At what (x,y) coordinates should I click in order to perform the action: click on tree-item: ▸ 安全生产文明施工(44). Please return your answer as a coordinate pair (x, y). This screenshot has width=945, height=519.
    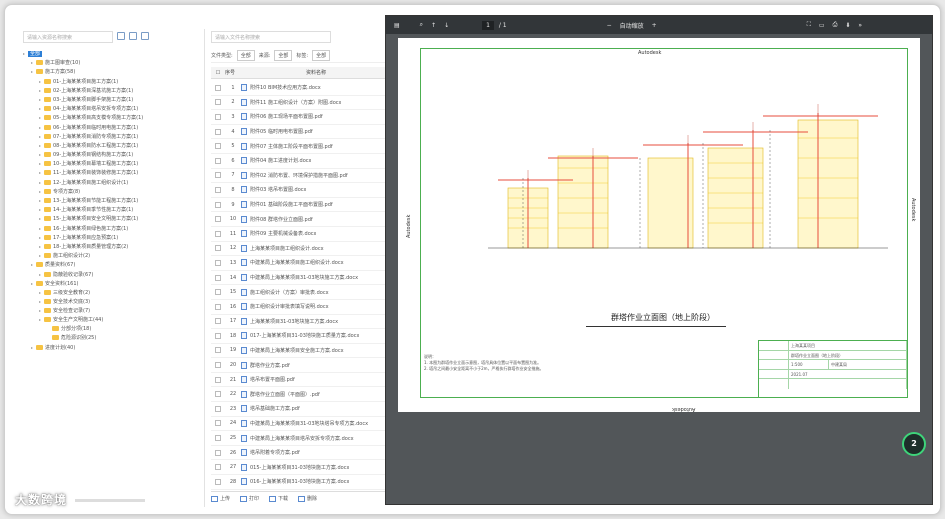
    Looking at the image, I should click on (114, 319).